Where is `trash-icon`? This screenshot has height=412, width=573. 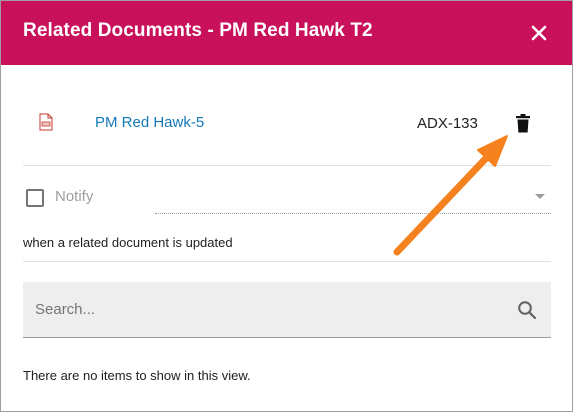 trash-icon is located at coordinates (523, 123).